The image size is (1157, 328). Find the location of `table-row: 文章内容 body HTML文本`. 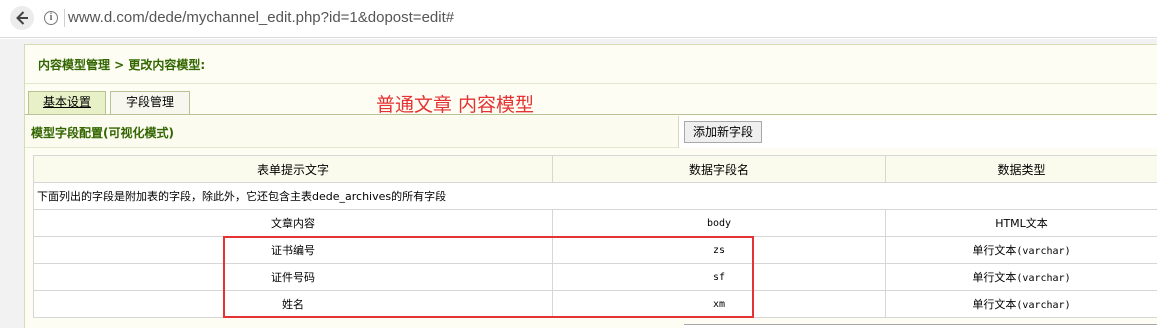

table-row: 文章内容 body HTML文本 is located at coordinates (595, 223).